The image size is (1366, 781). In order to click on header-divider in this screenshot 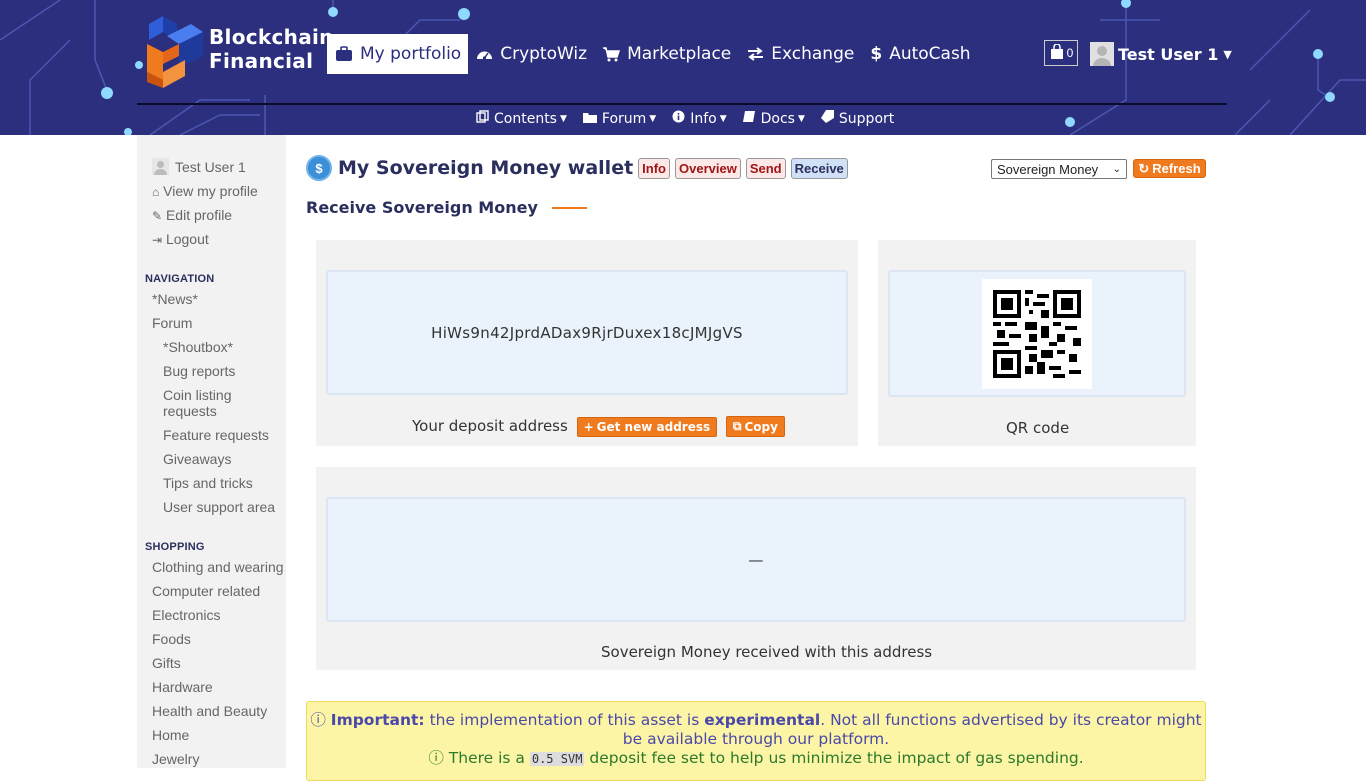, I will do `click(682, 104)`.